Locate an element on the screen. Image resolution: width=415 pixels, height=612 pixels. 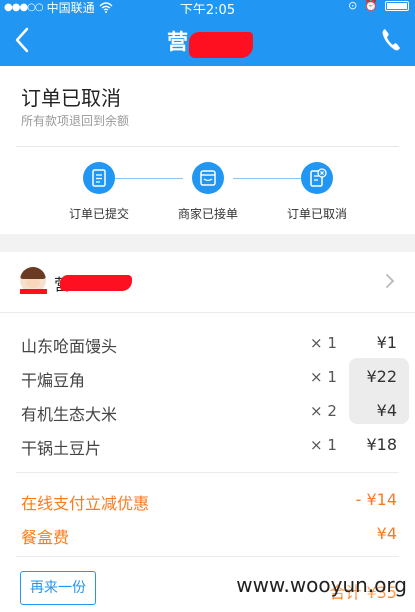
item-price: ¥4 is located at coordinates (386, 410).